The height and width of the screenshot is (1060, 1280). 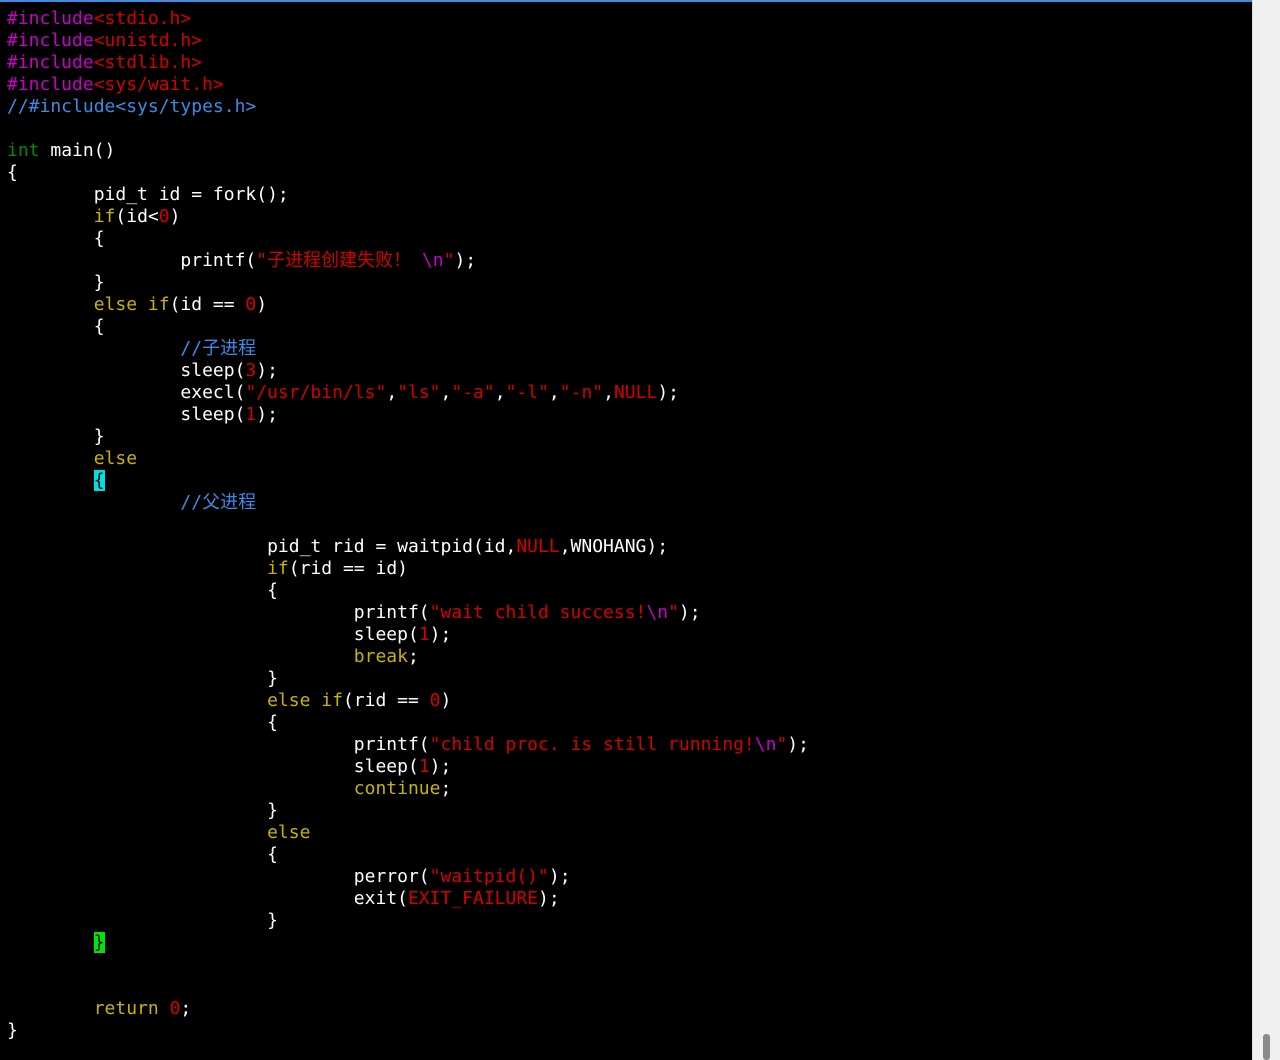 What do you see at coordinates (408, 305) in the screenshot?
I see `code-line: else if(id == 0)` at bounding box center [408, 305].